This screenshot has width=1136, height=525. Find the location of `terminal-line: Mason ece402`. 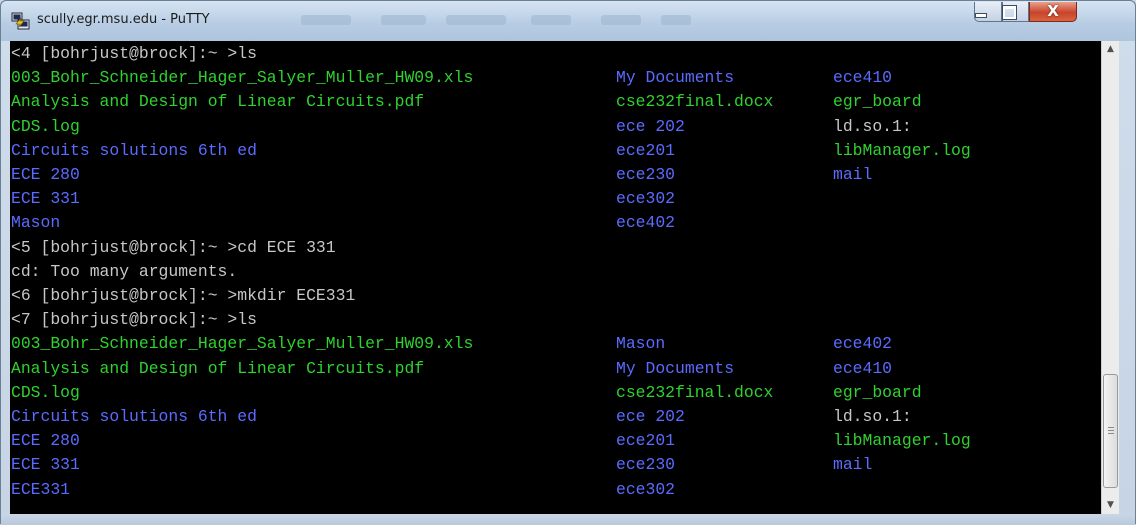

terminal-line: Mason ece402 is located at coordinates (555, 223).